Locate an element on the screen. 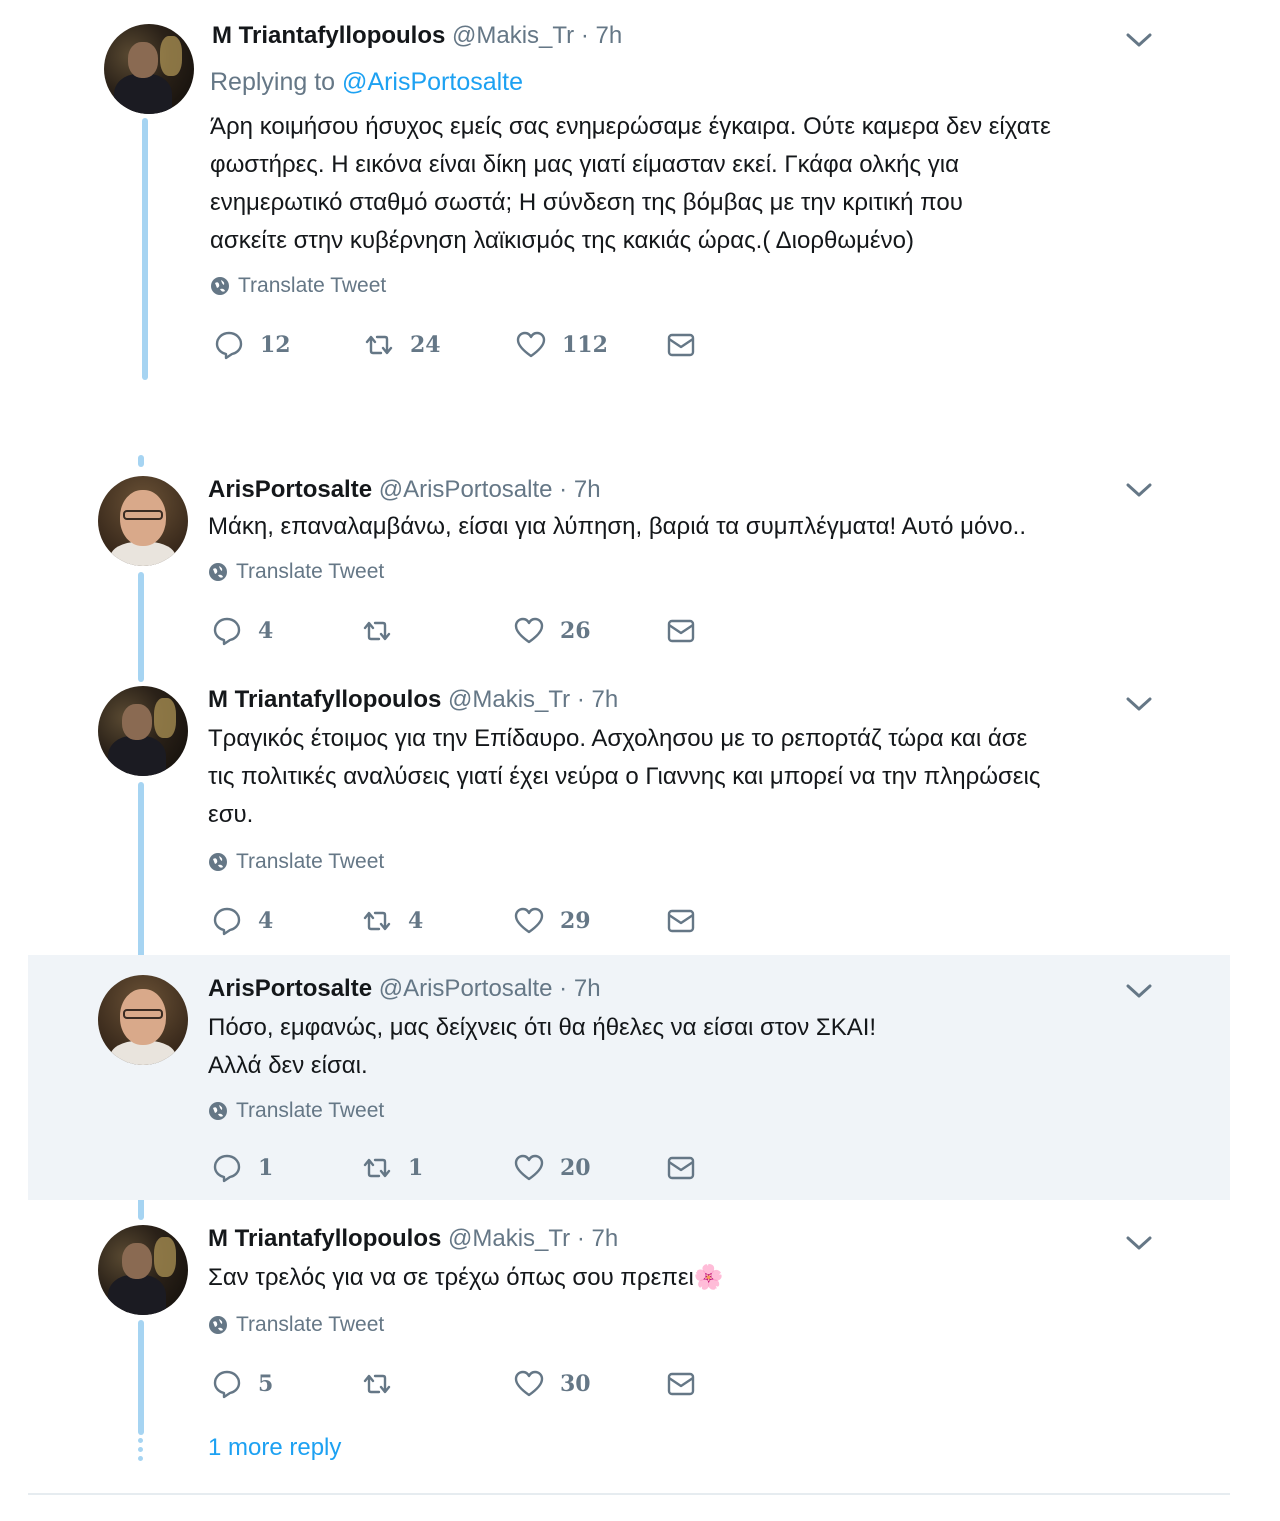 The width and height of the screenshot is (1280, 1521). retweet-count: 1 is located at coordinates (416, 1168).